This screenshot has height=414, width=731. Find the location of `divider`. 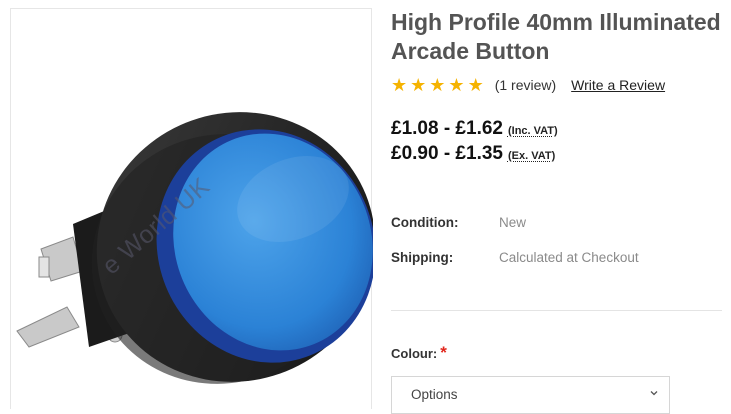

divider is located at coordinates (556, 310).